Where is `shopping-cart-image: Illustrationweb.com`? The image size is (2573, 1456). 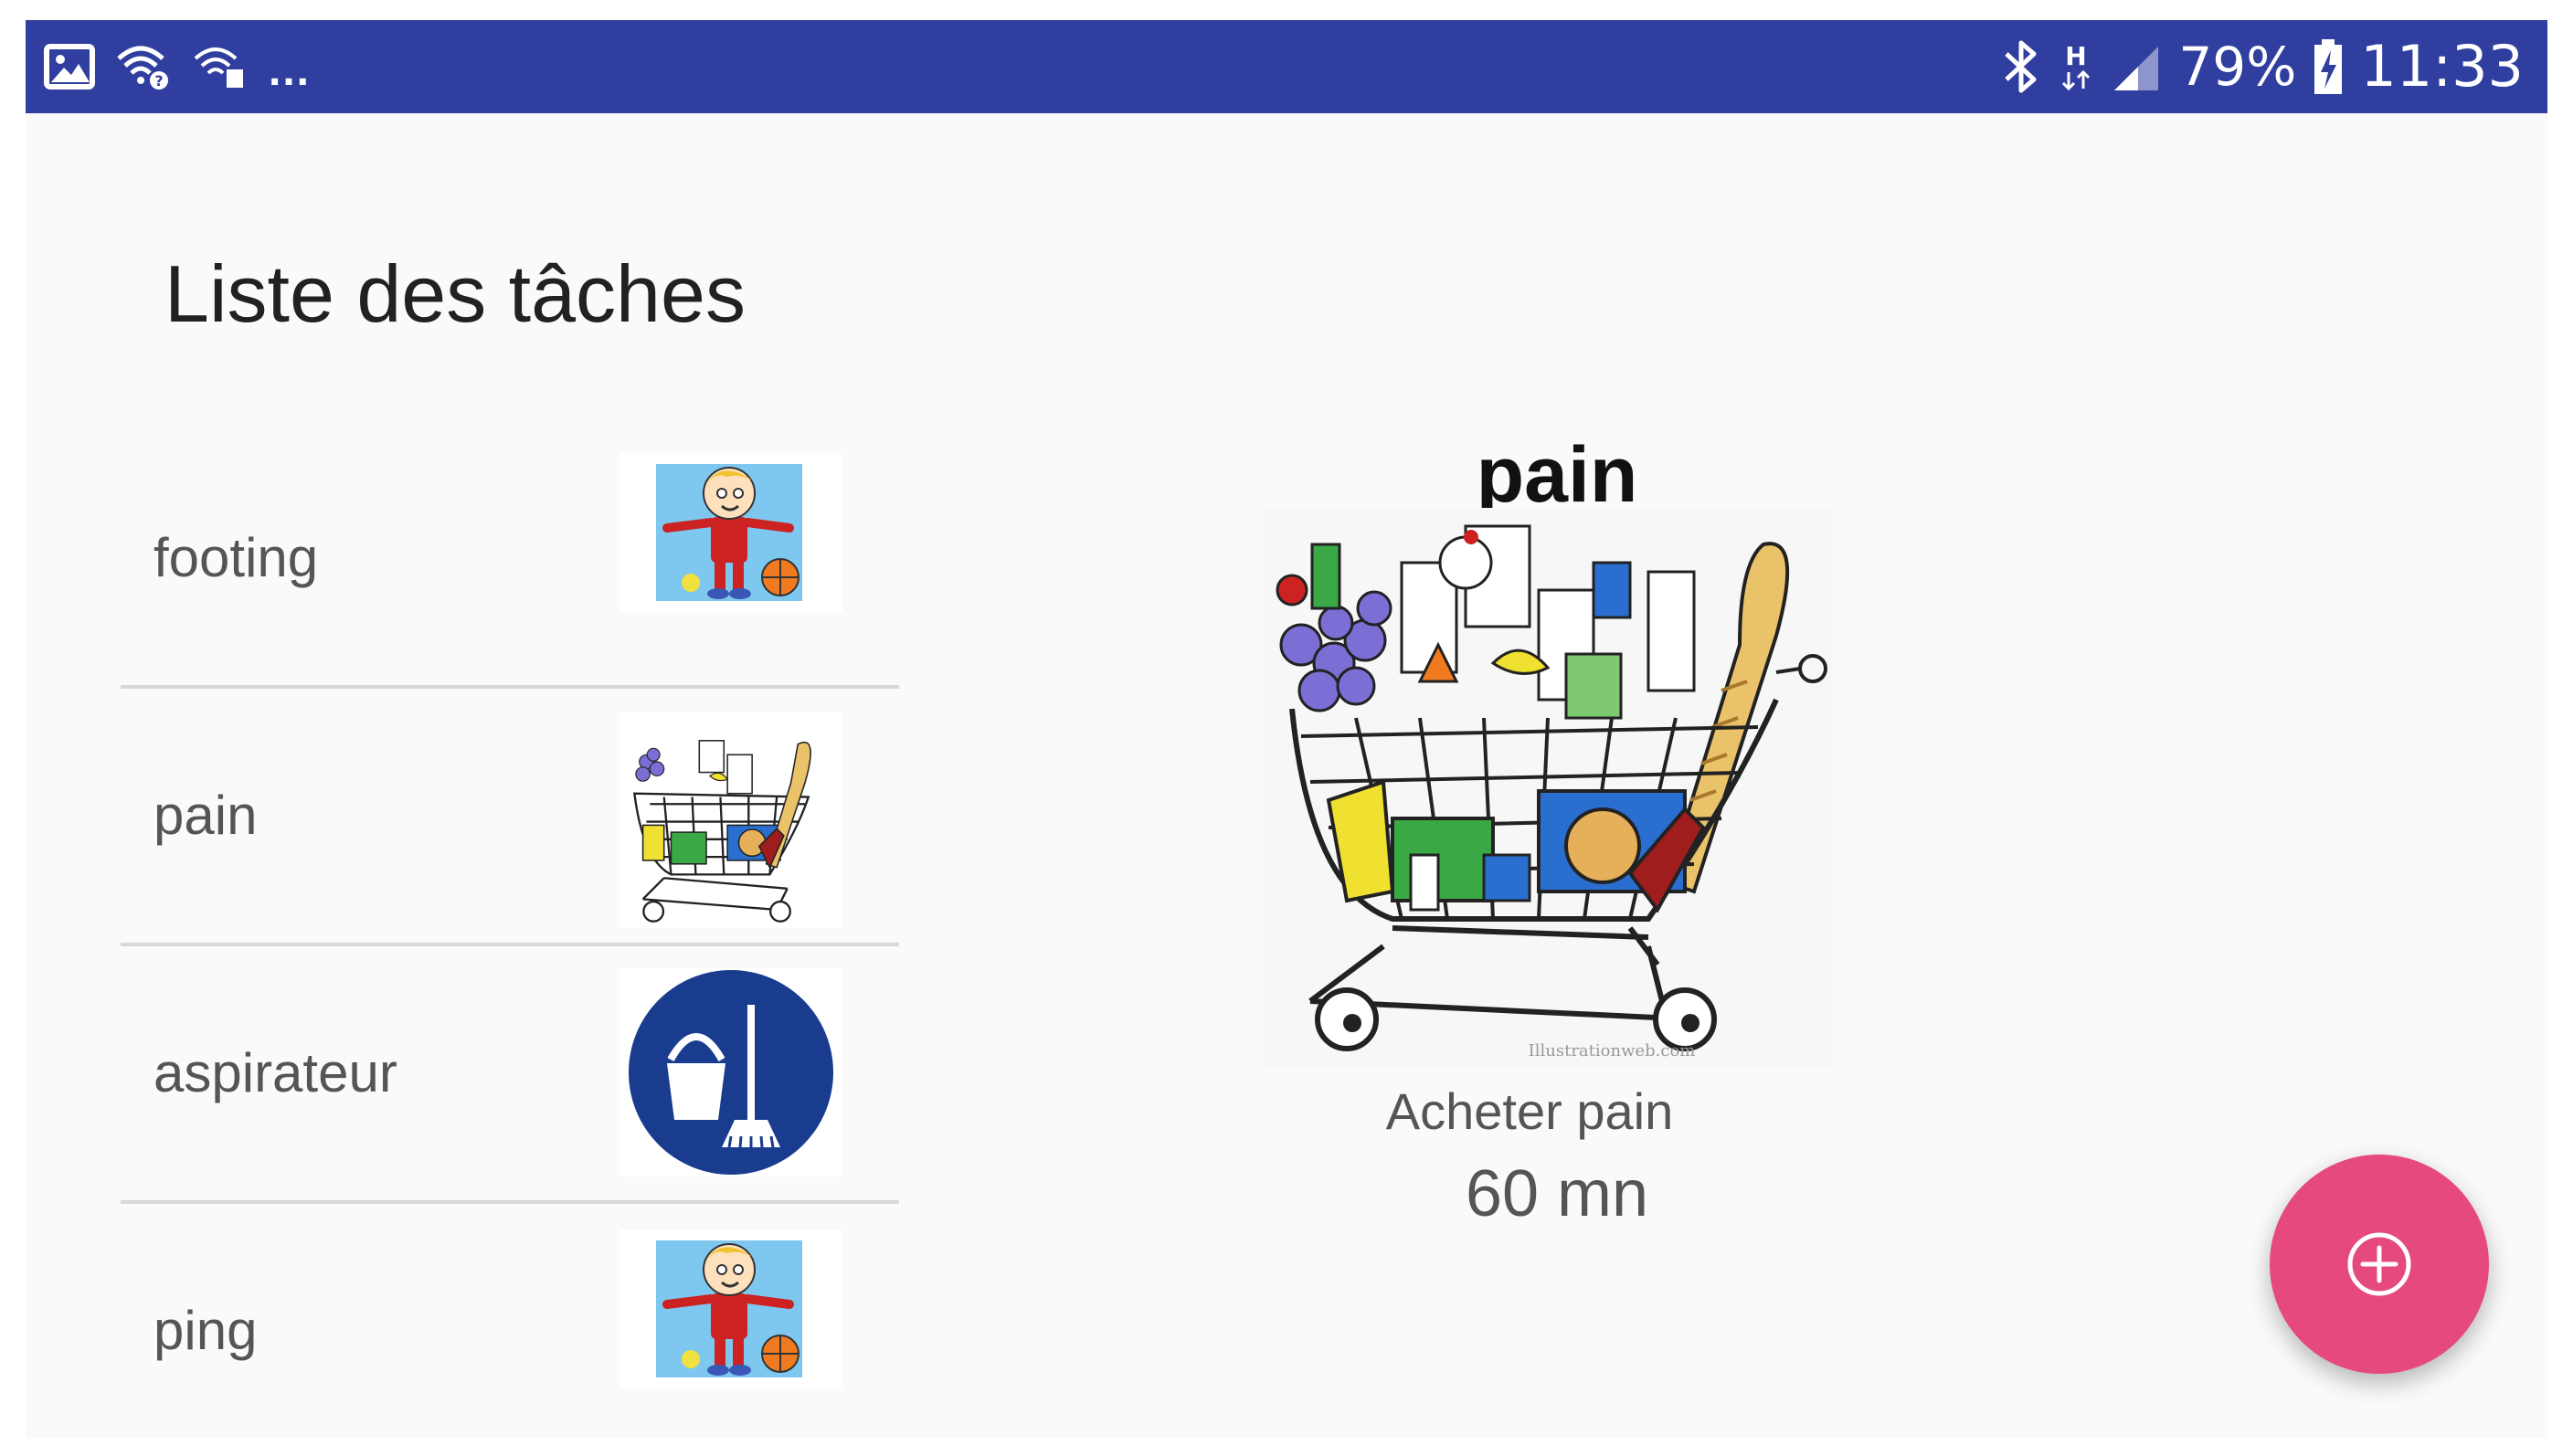 shopping-cart-image: Illustrationweb.com is located at coordinates (1548, 788).